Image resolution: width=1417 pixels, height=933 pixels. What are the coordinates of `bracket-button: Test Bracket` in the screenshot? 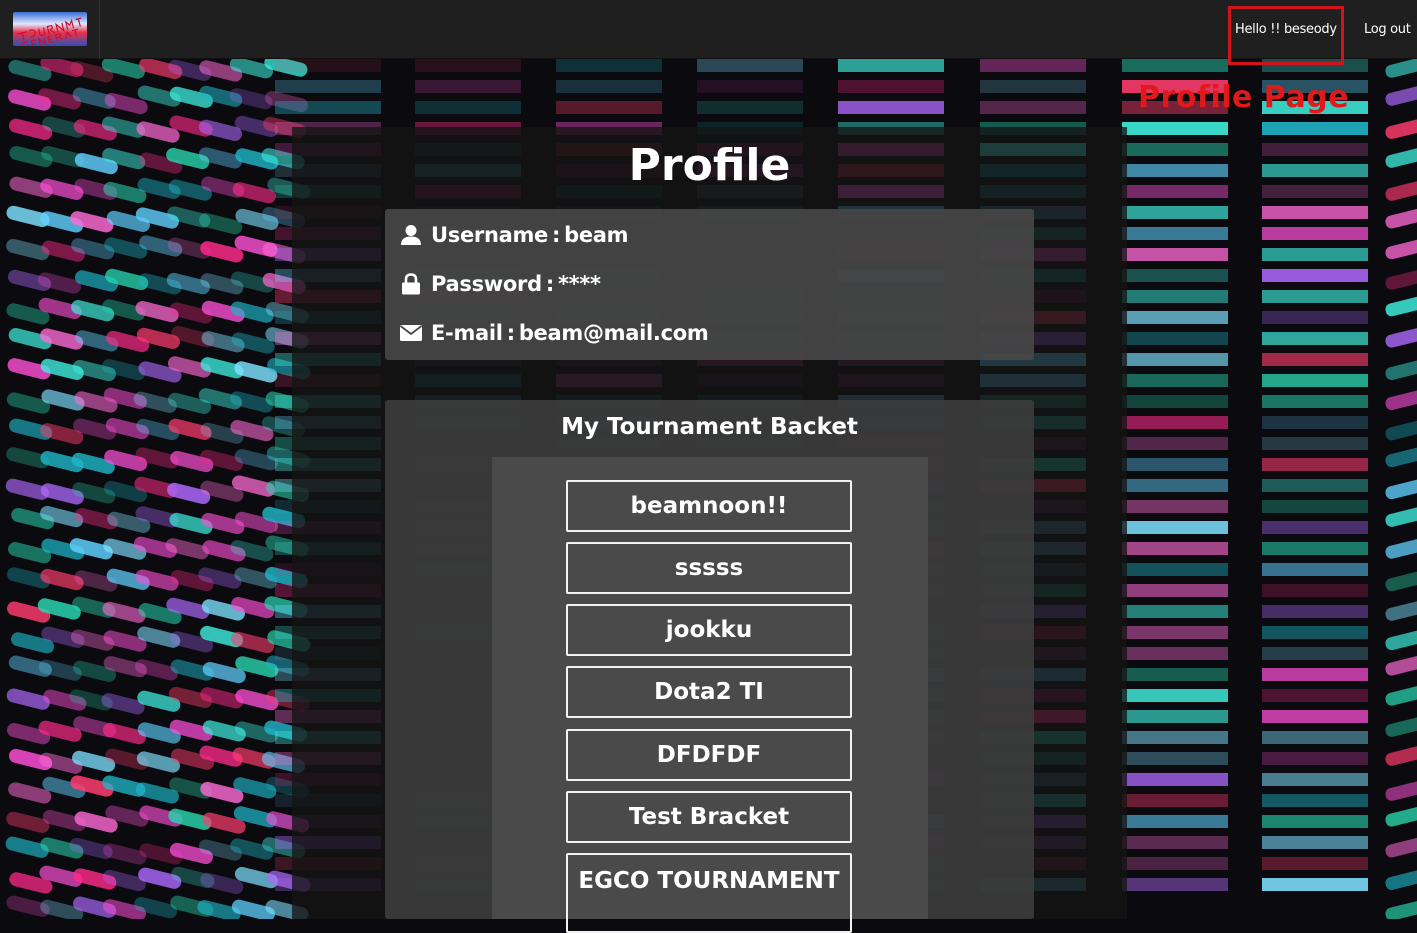 It's located at (709, 817).